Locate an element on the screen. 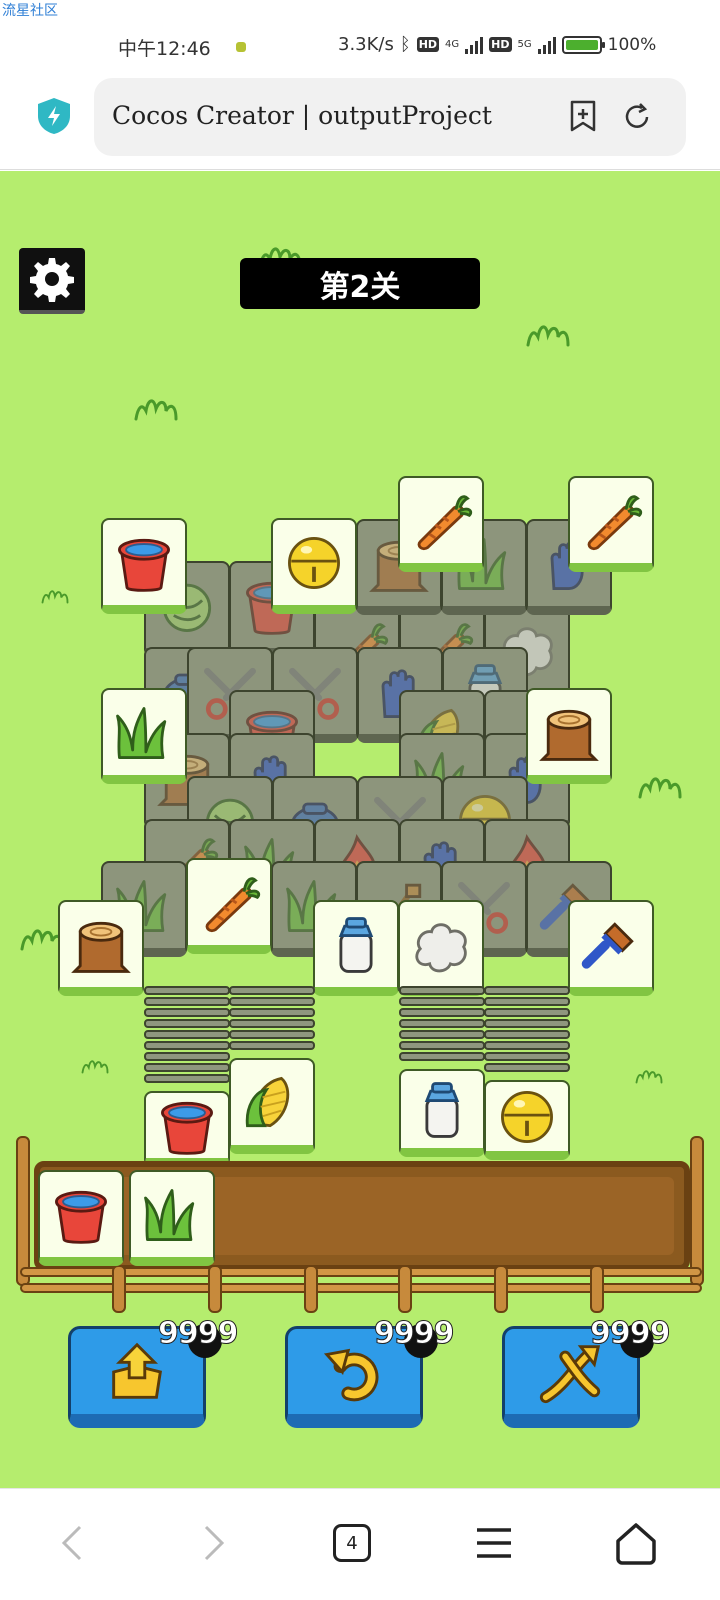  notification-icon is located at coordinates (241, 47).